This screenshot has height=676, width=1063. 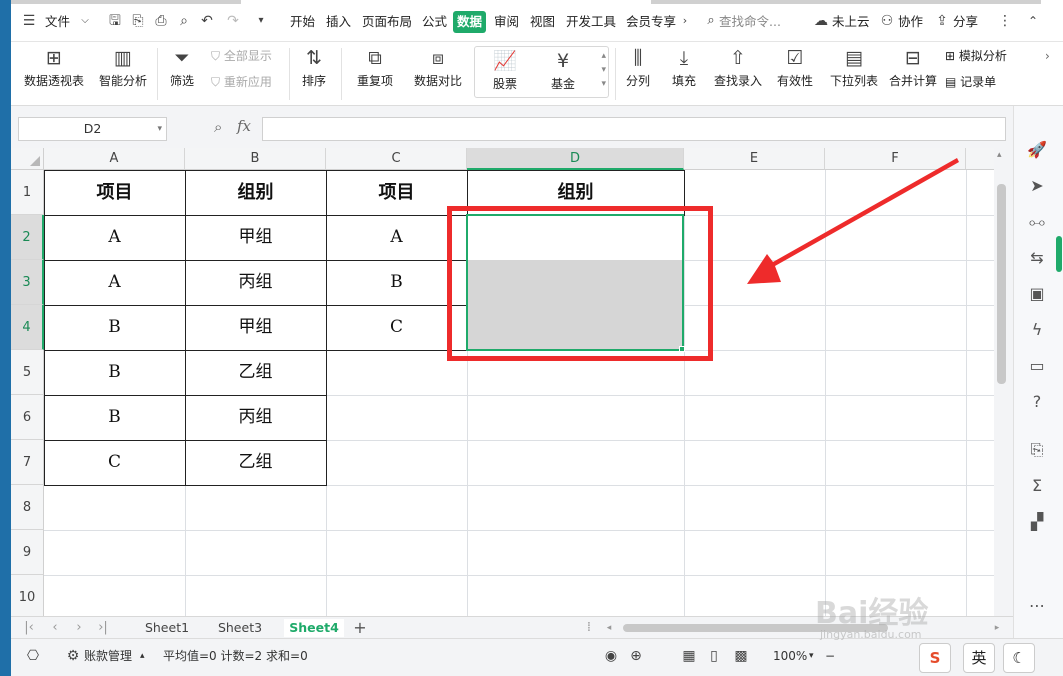 What do you see at coordinates (218, 127) in the screenshot?
I see `zoom-icon: ⌕` at bounding box center [218, 127].